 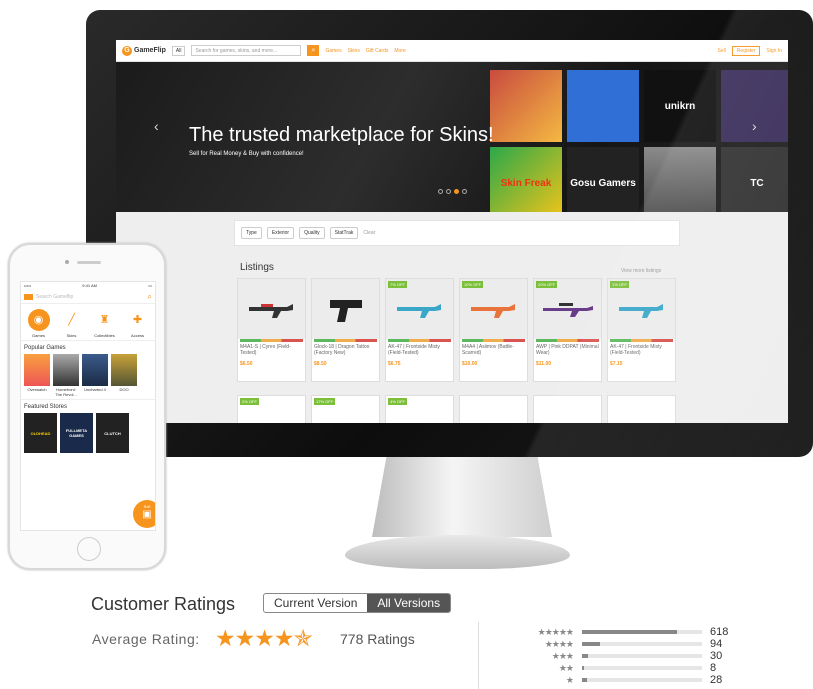 I want to click on discount-badge: 17% OFF, so click(x=325, y=401).